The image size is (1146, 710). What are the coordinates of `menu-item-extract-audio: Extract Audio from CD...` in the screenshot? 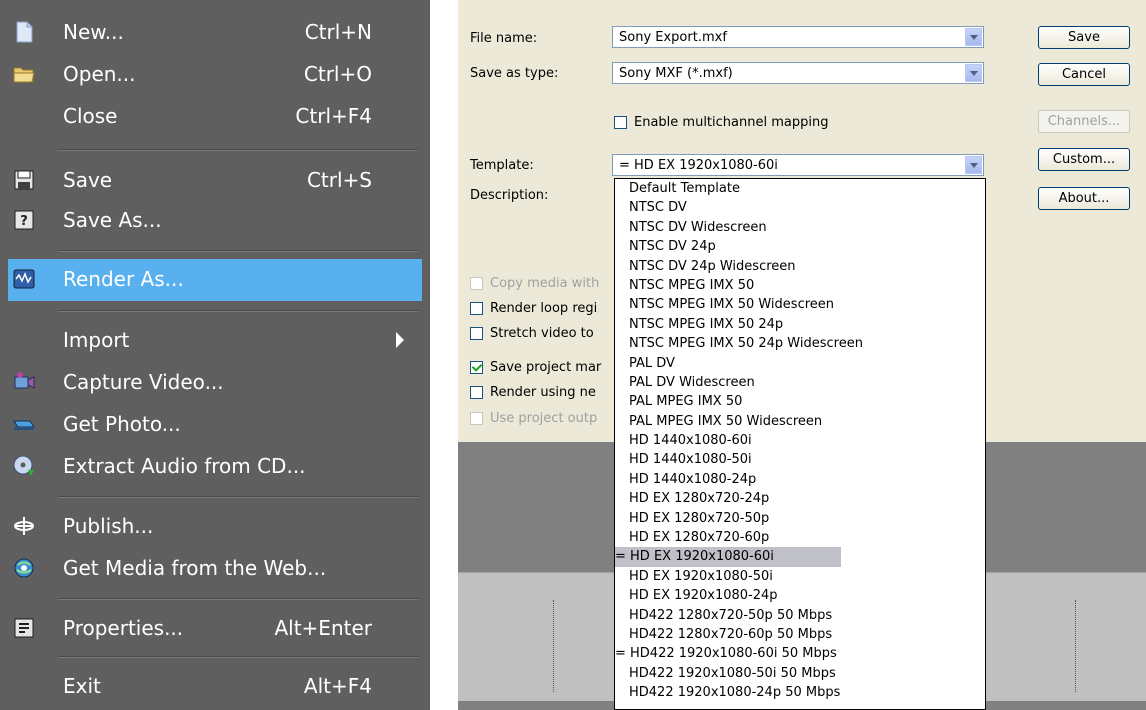 It's located at (215, 467).